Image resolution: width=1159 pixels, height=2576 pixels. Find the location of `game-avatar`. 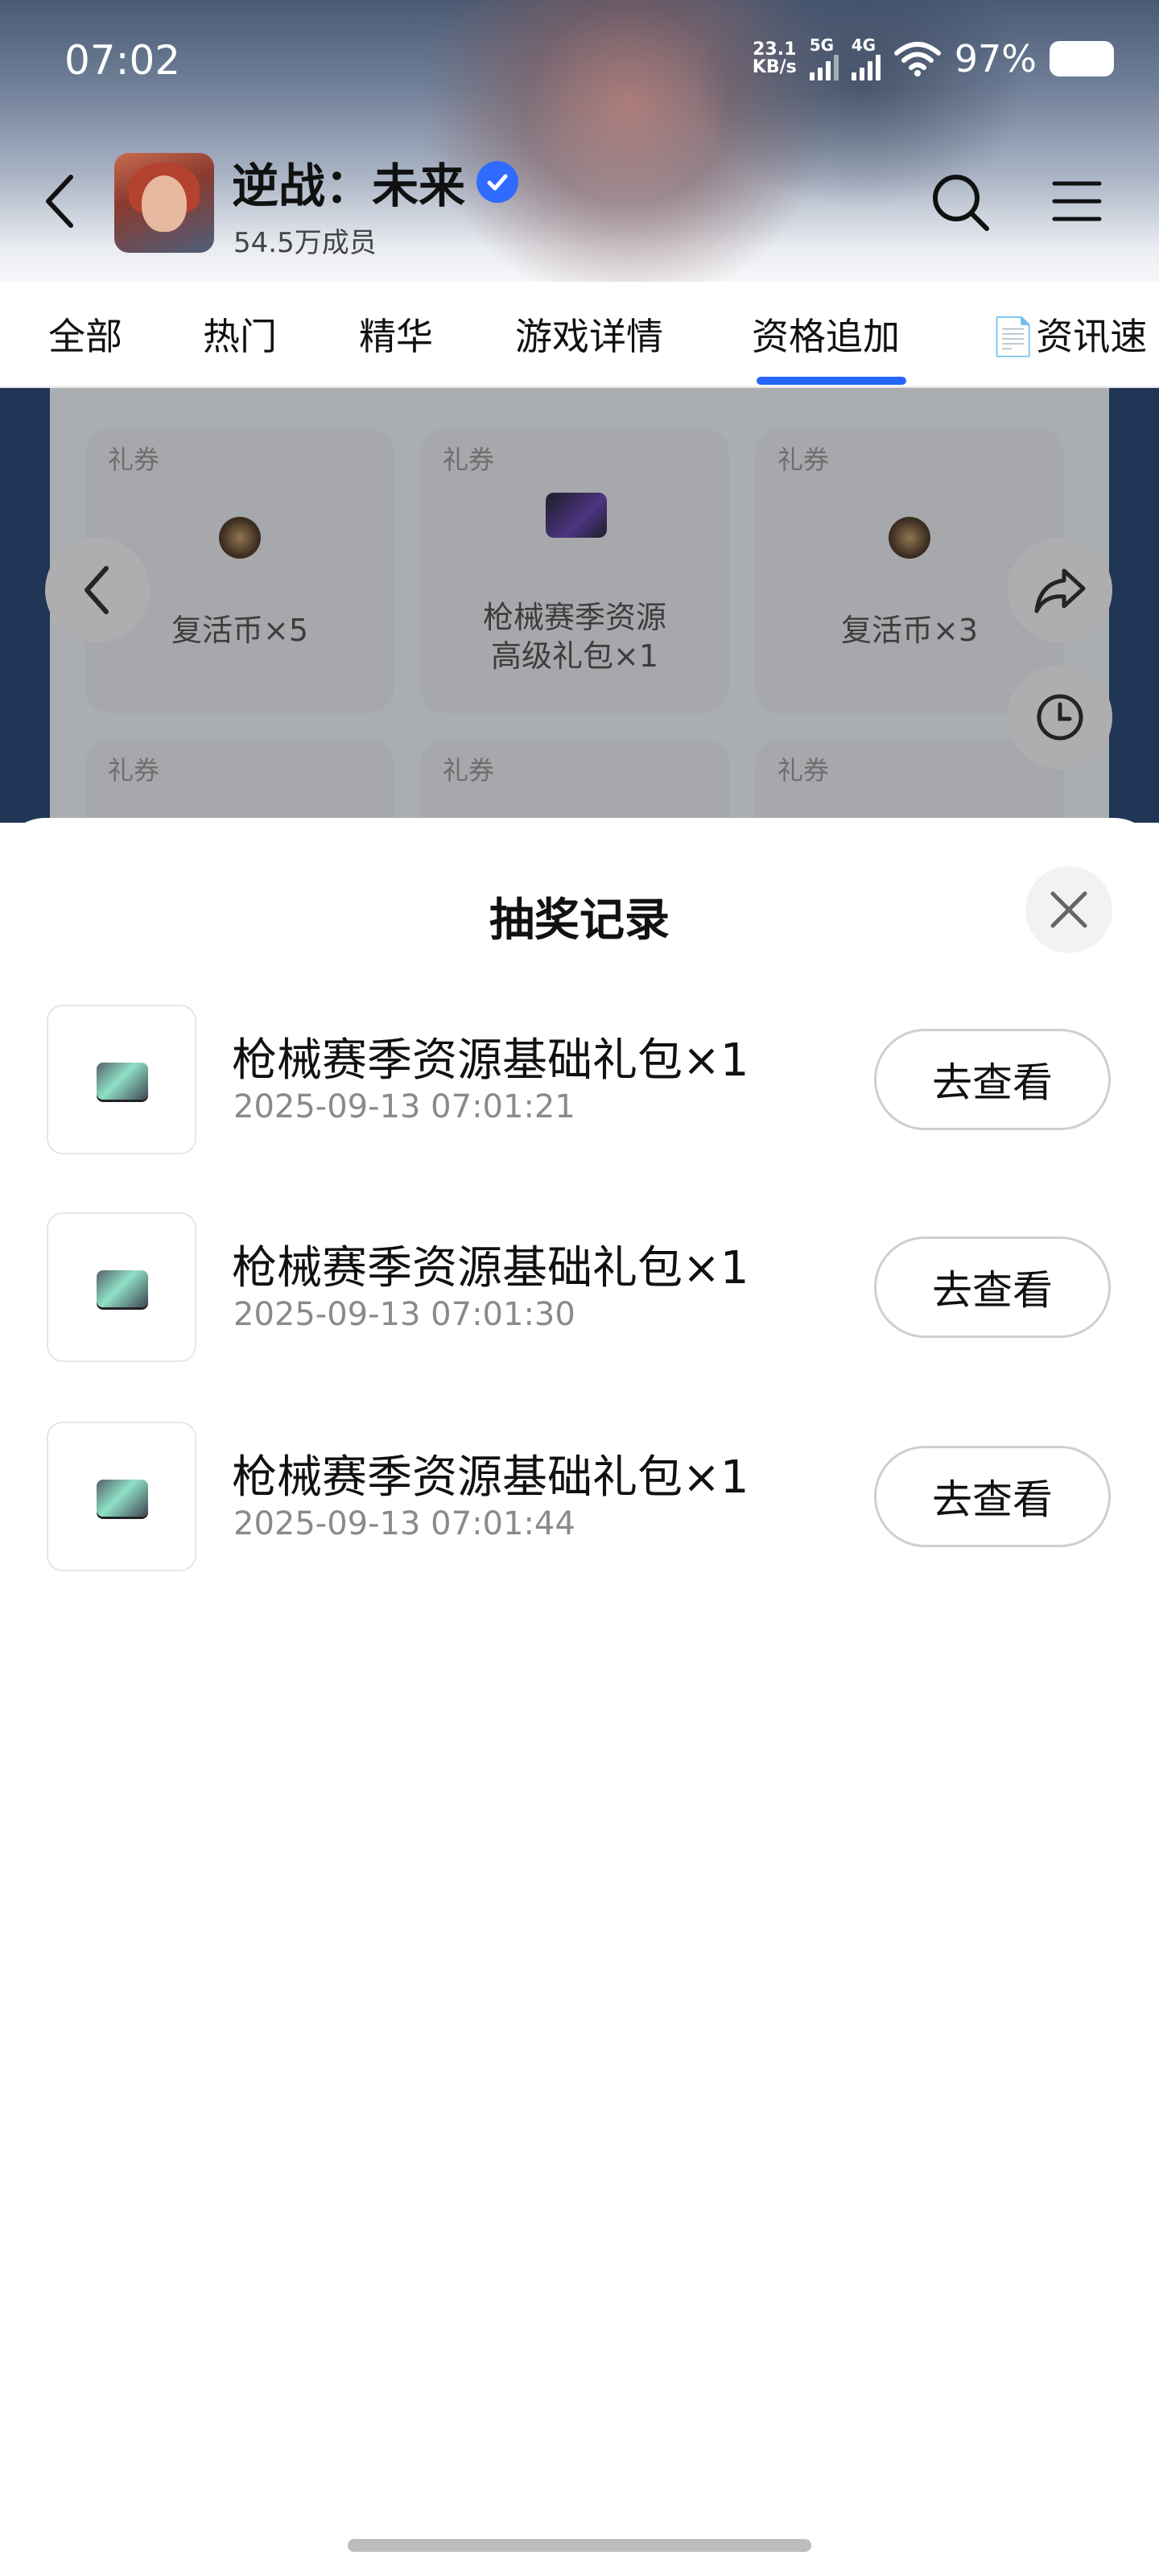

game-avatar is located at coordinates (164, 203).